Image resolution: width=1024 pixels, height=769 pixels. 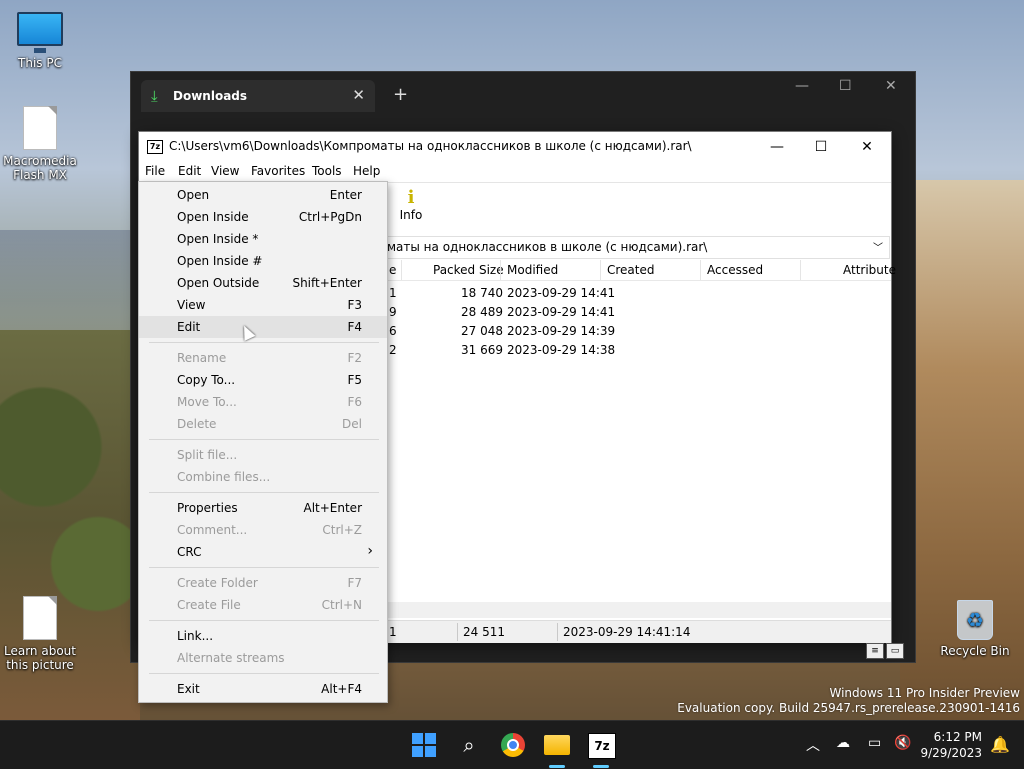 I want to click on menu-item-label: CRC, so click(x=189, y=552).